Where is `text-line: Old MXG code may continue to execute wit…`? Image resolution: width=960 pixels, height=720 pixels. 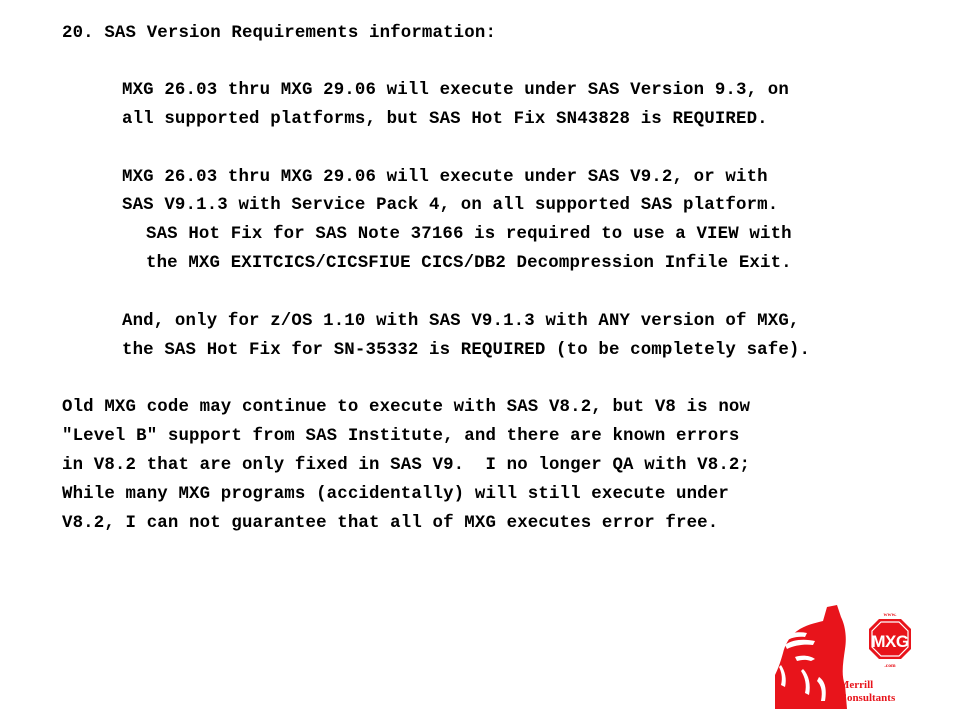
text-line: Old MXG code may continue to execute wit… is located at coordinates (406, 407).